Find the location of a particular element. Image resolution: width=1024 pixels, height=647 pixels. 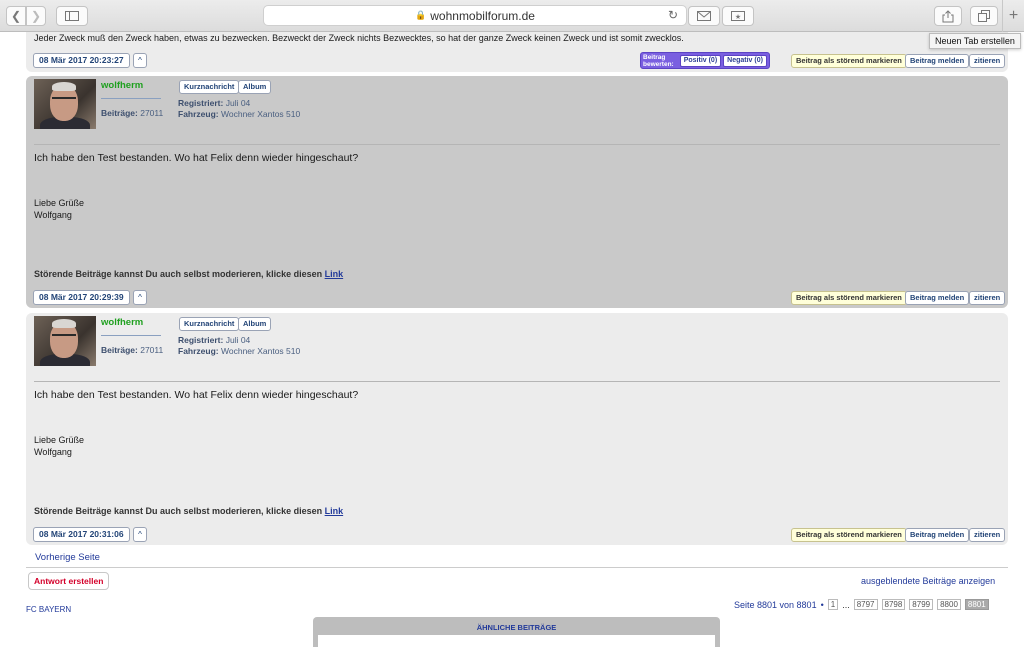

browser-toolbar: ❮ ❯ 🔒 wohnmobilforum.de ↻ ★ + is located at coordinates (512, 16).